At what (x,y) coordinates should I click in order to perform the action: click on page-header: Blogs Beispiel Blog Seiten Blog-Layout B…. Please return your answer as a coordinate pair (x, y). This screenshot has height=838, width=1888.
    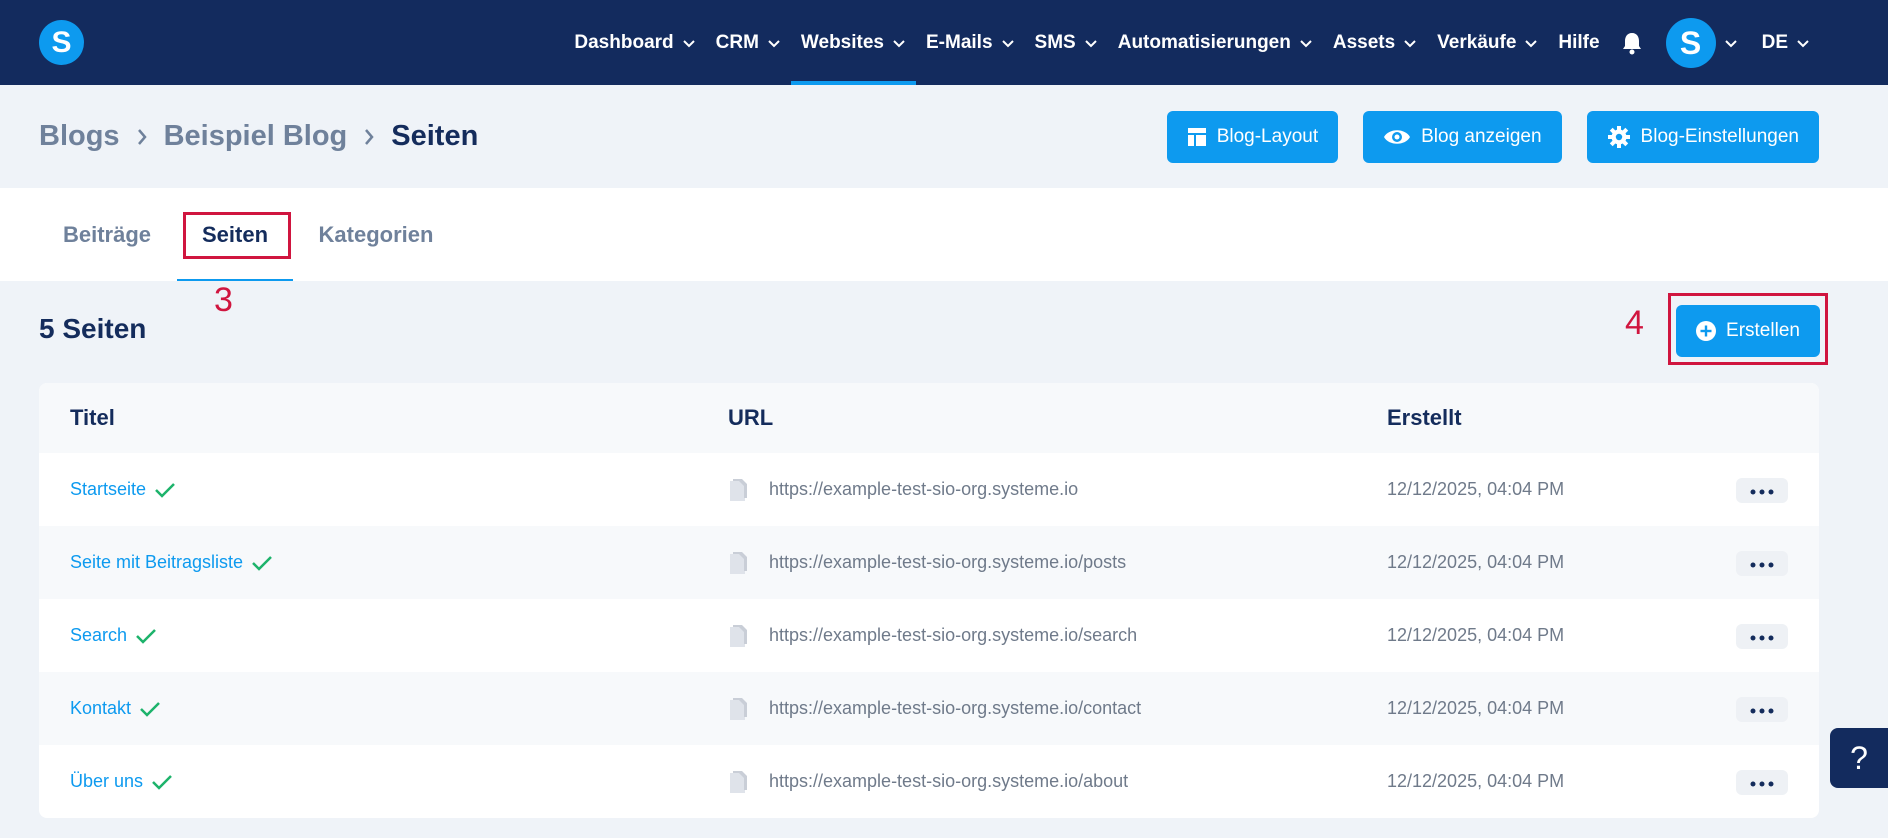
    Looking at the image, I should click on (944, 136).